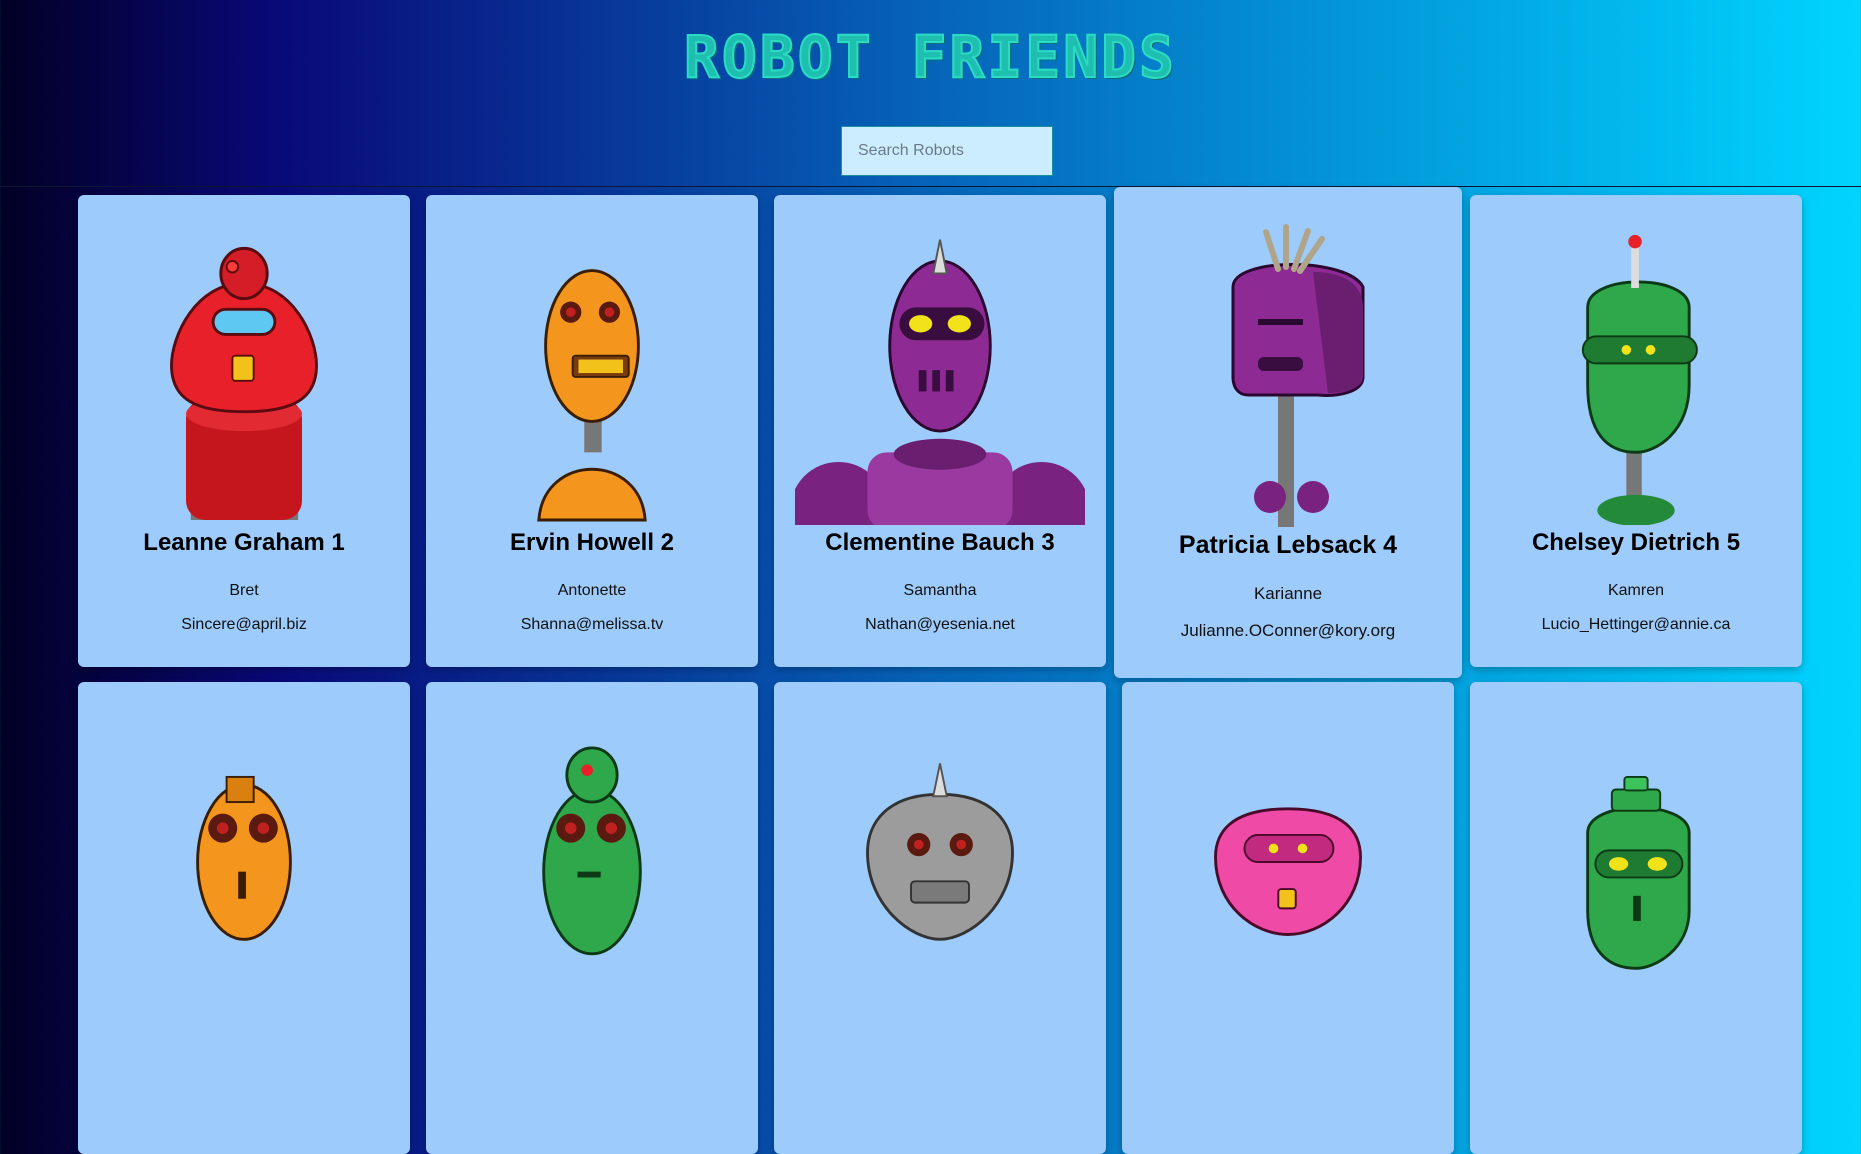 This screenshot has height=1154, width=1861. I want to click on robot-username: Bret, so click(244, 590).